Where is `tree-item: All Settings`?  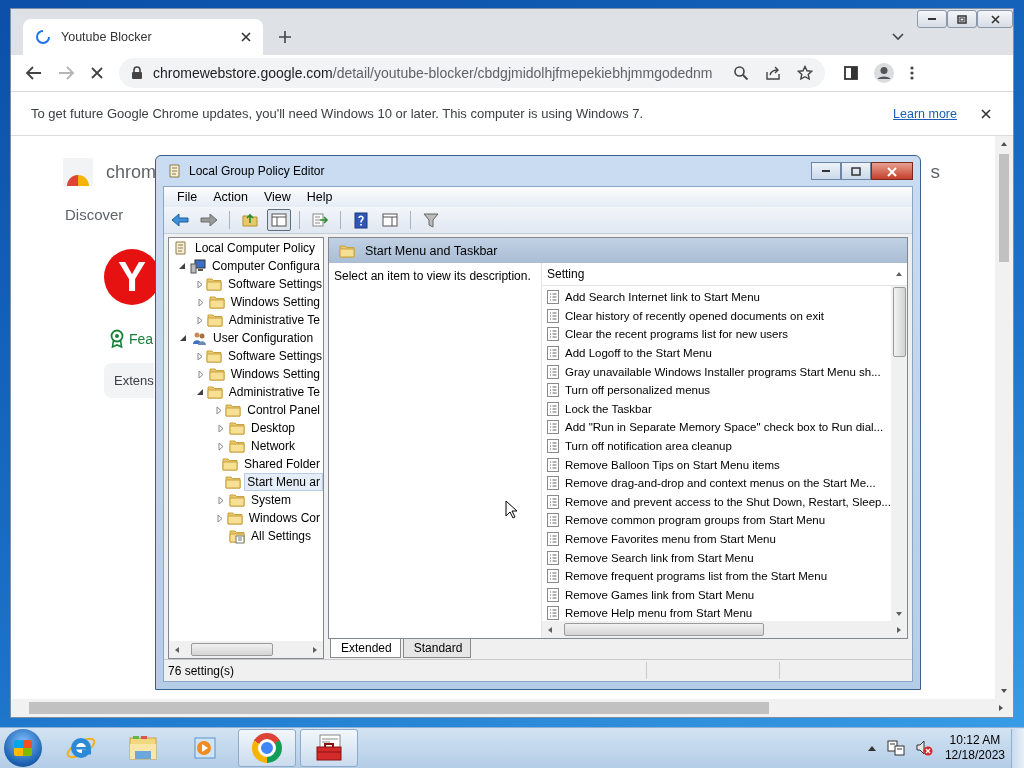
tree-item: All Settings is located at coordinates (281, 536).